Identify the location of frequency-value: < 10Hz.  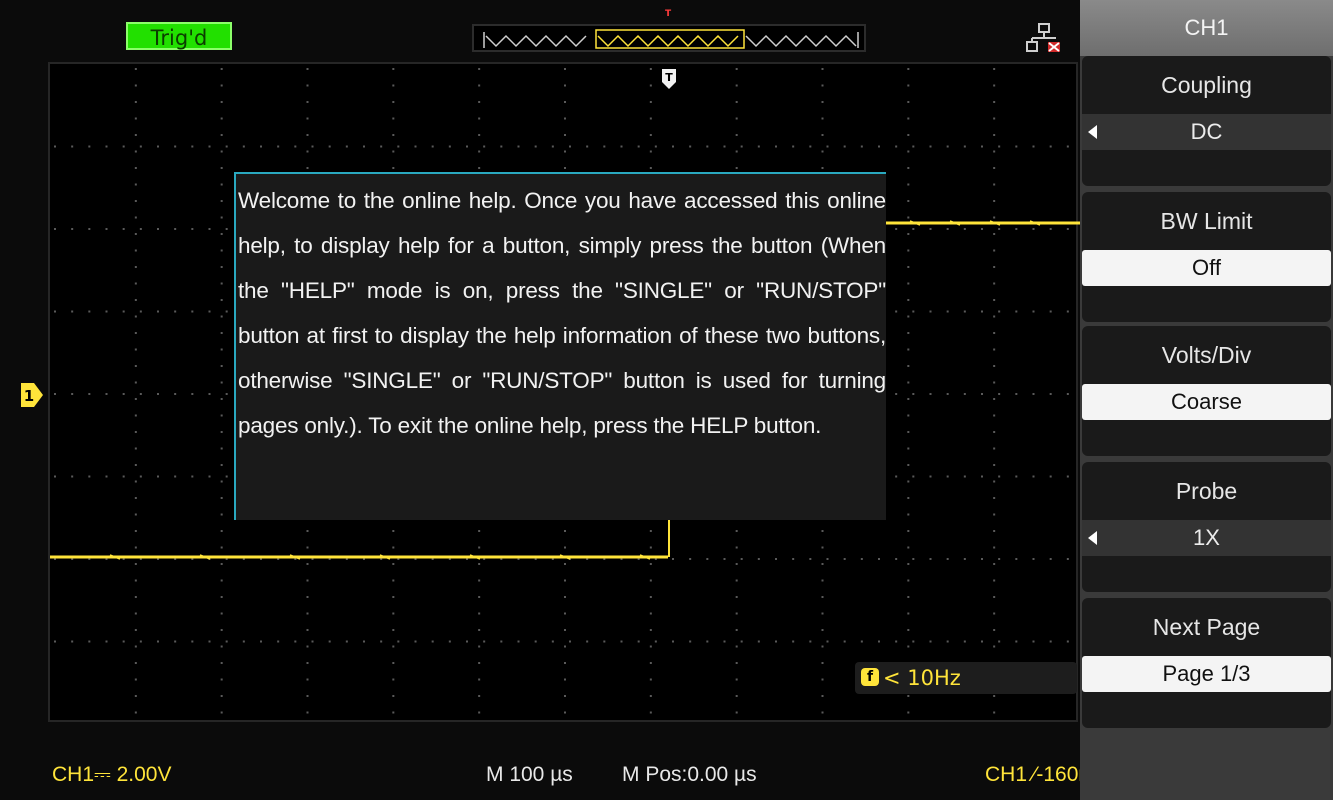
(922, 678).